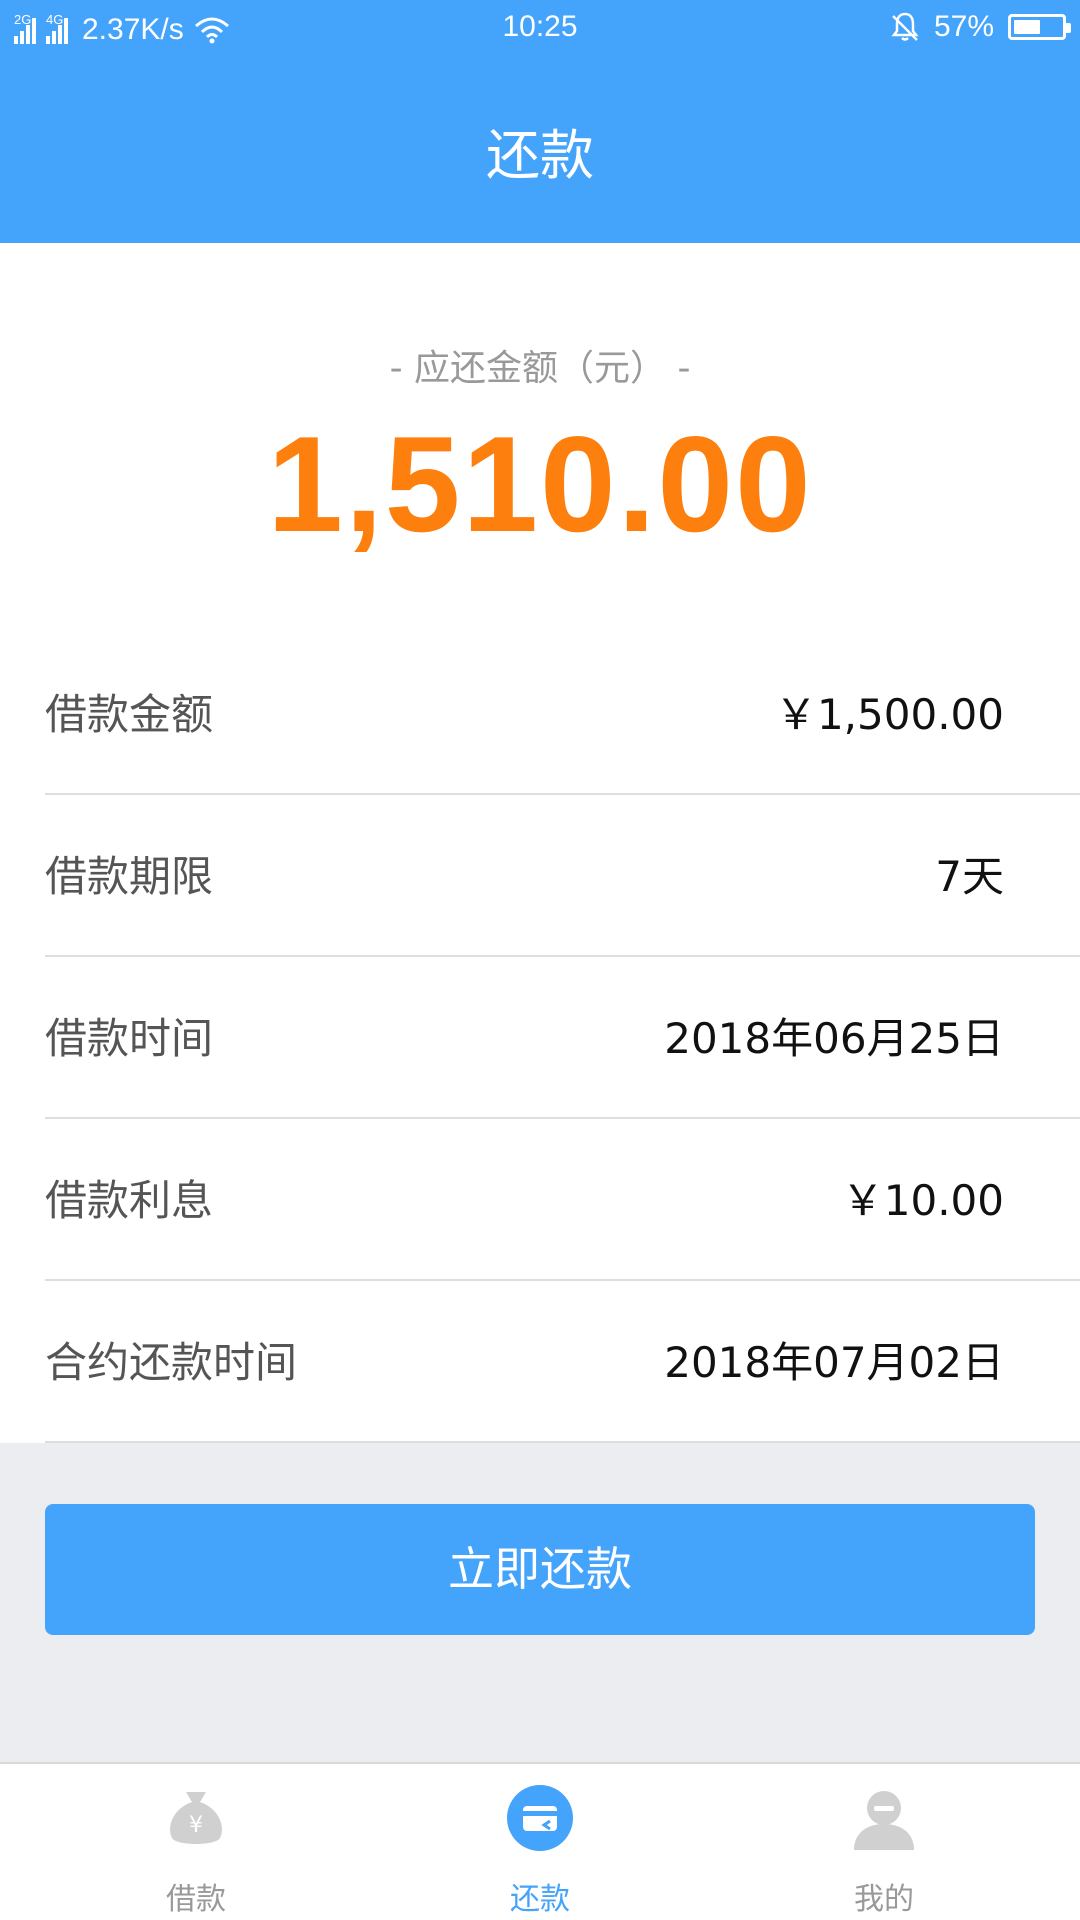  What do you see at coordinates (129, 1200) in the screenshot?
I see `detail-label: 借款利息` at bounding box center [129, 1200].